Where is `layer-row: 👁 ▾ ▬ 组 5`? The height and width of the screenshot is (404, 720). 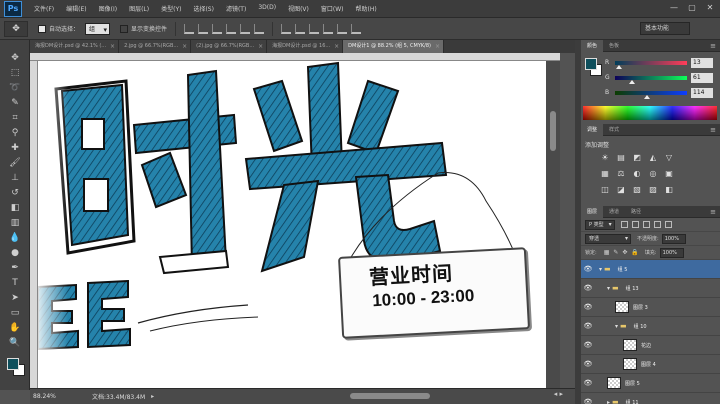
layer-row: 👁 ▾ ▬ 组 5 is located at coordinates (650, 269).